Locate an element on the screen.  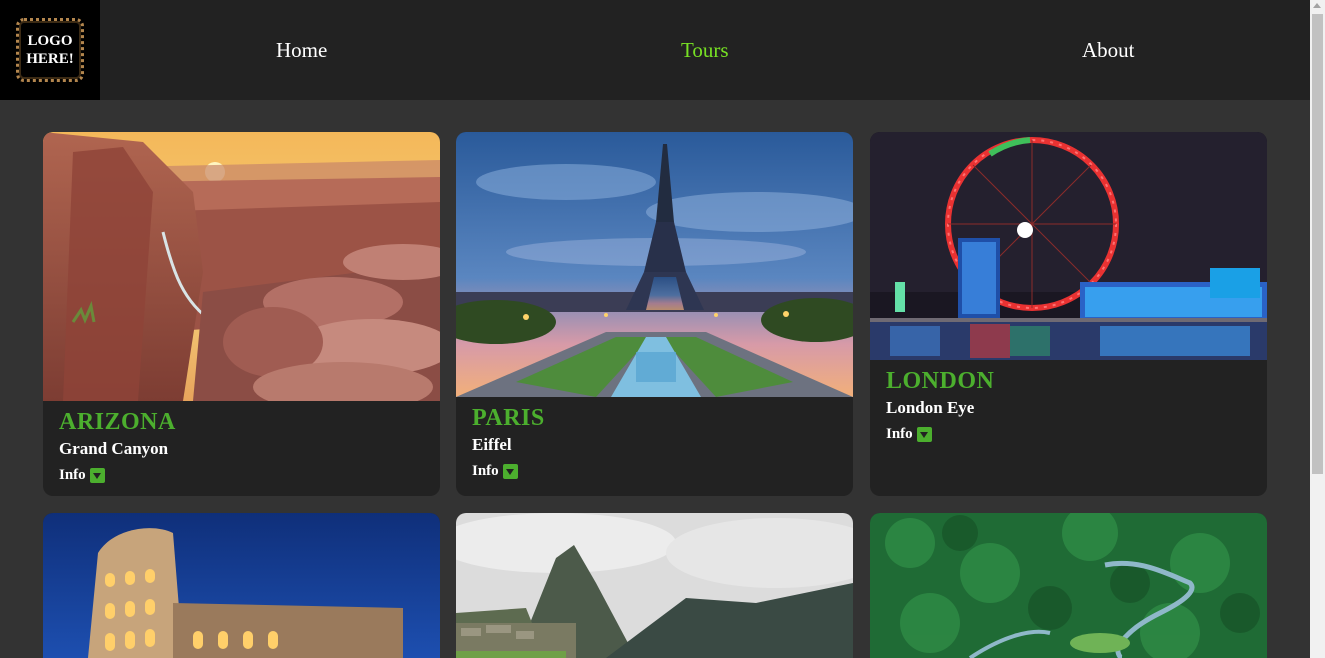
machu-picchu-image is located at coordinates (654, 585).